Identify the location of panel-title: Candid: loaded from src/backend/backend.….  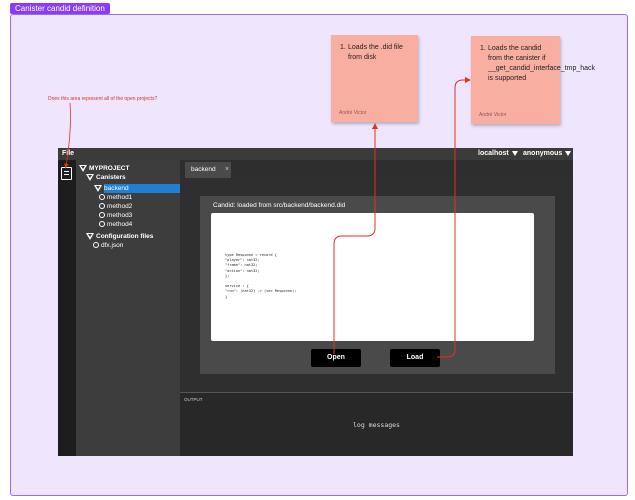
(279, 205).